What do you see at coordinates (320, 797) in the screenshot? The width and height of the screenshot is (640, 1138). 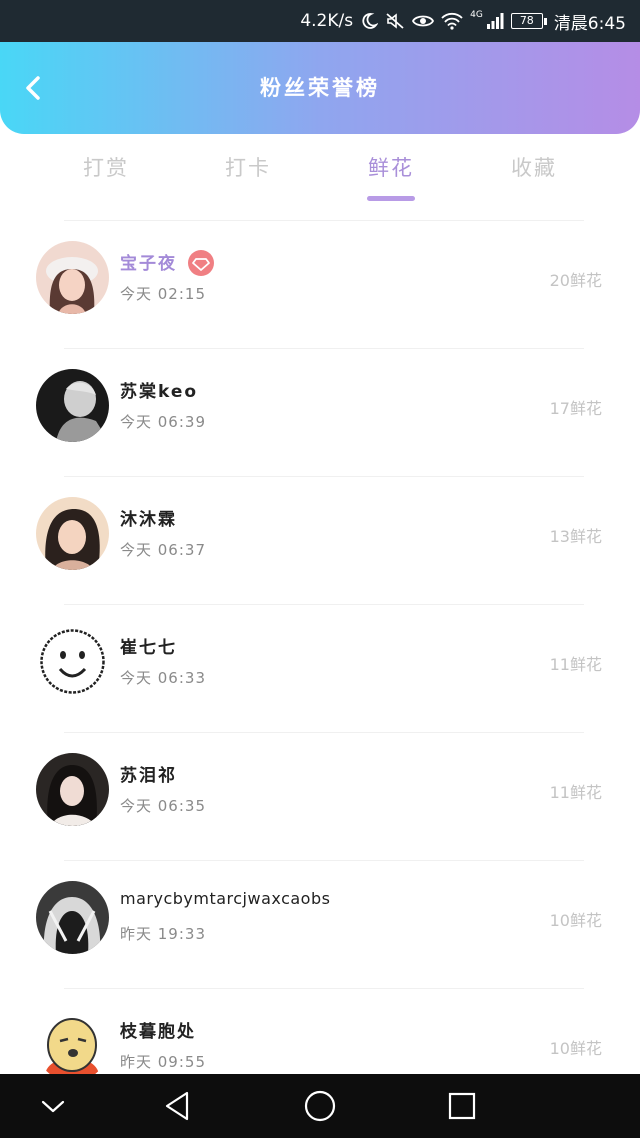 I see `list-item: 苏泪祁 今天 06:35 11鲜花` at bounding box center [320, 797].